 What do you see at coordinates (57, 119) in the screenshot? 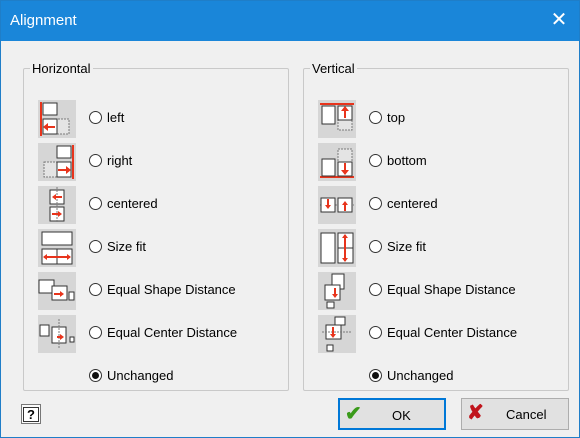
I see `align-left-icon` at bounding box center [57, 119].